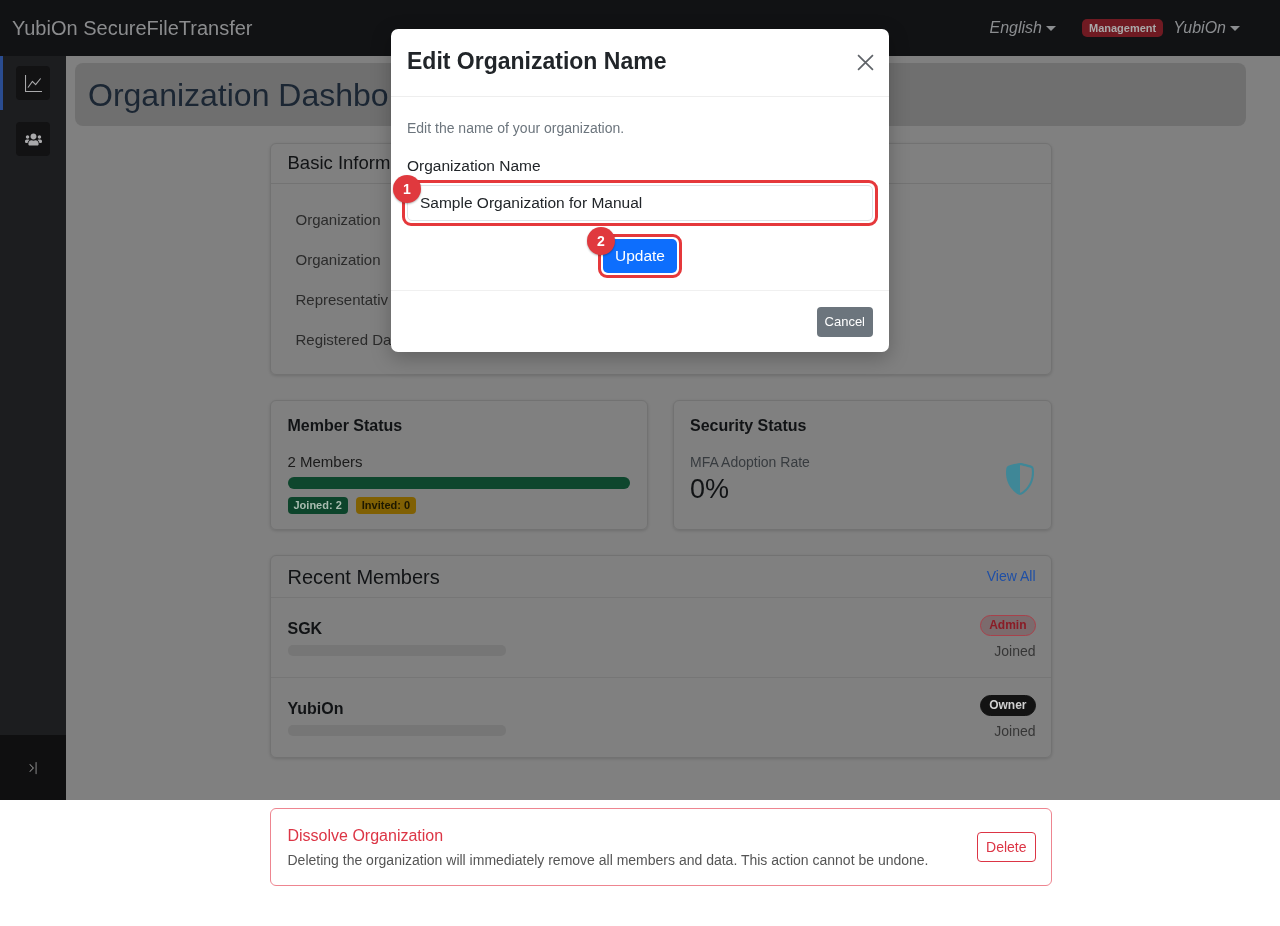  What do you see at coordinates (474, 166) in the screenshot?
I see `field-label: Organization Name` at bounding box center [474, 166].